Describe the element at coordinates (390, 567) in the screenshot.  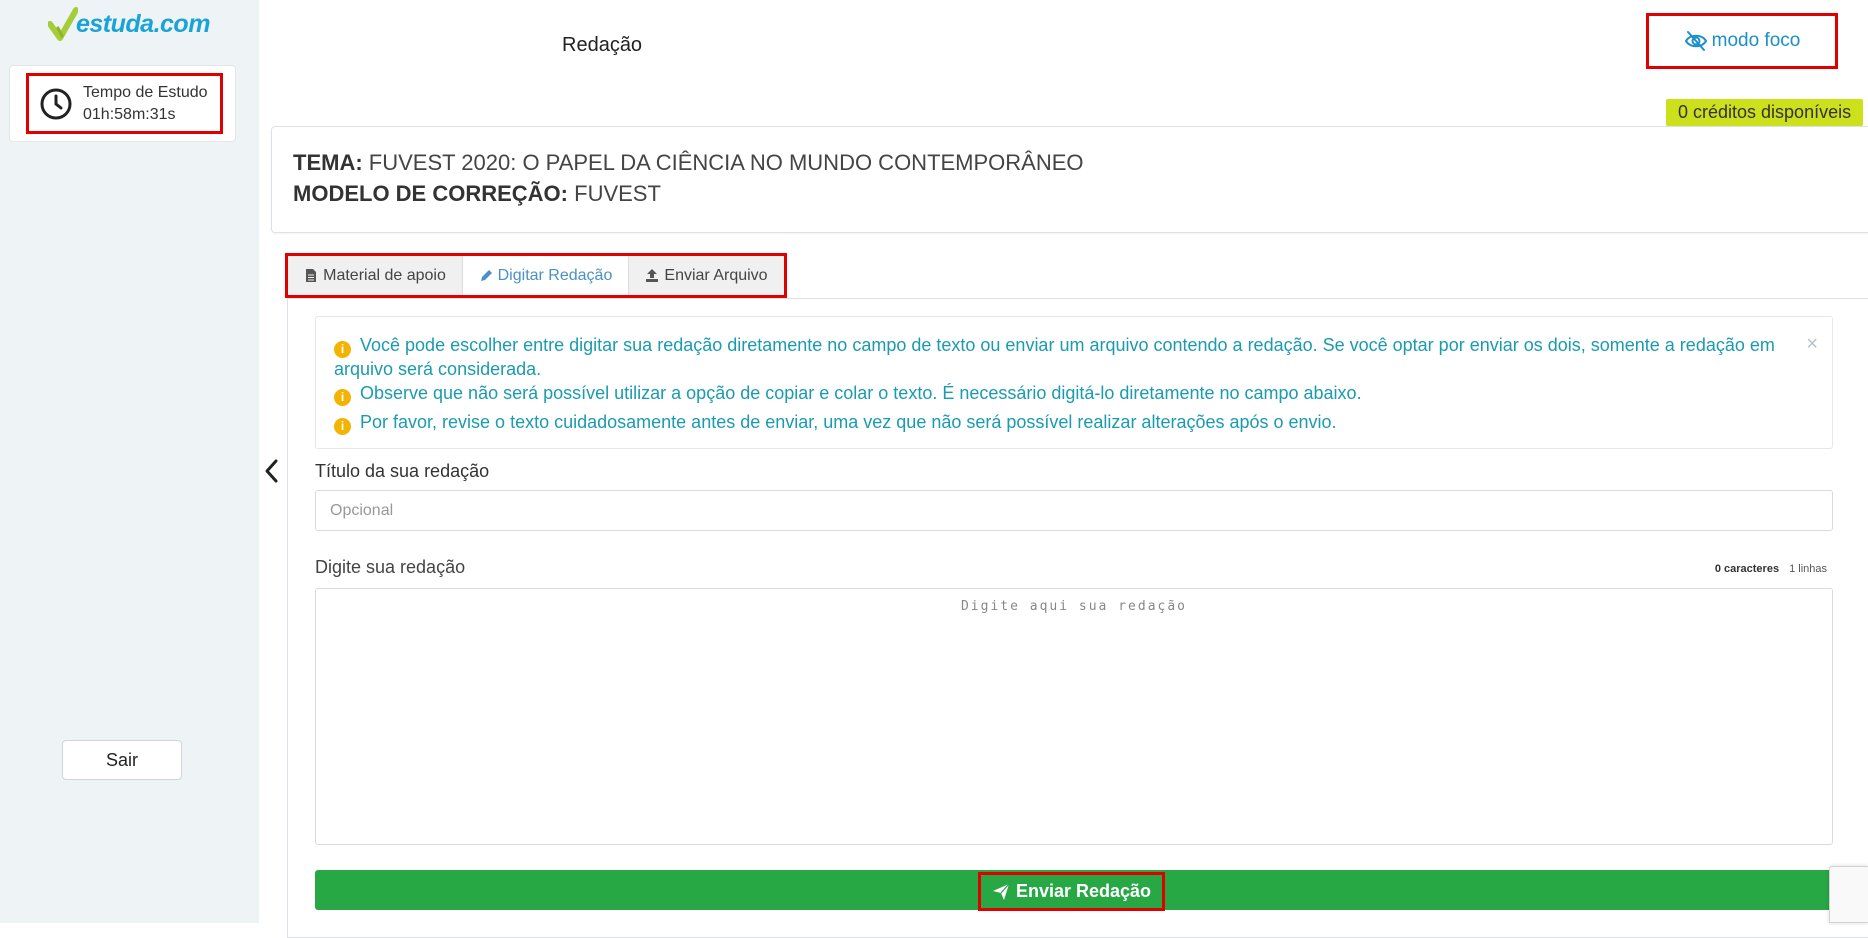
I see `essay-field-label: Digite sua redação` at that location.